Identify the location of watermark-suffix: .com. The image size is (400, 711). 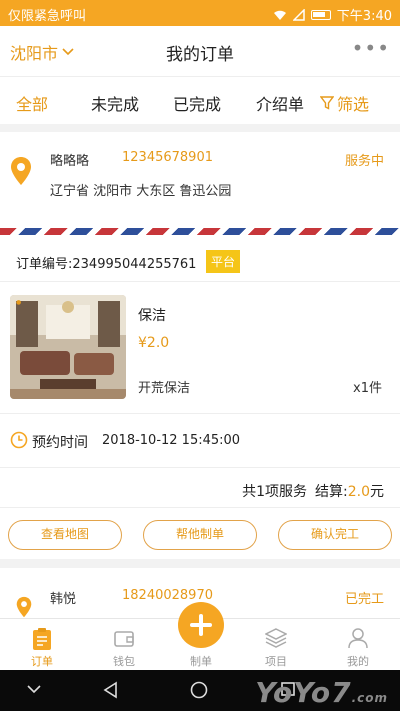
(369, 698).